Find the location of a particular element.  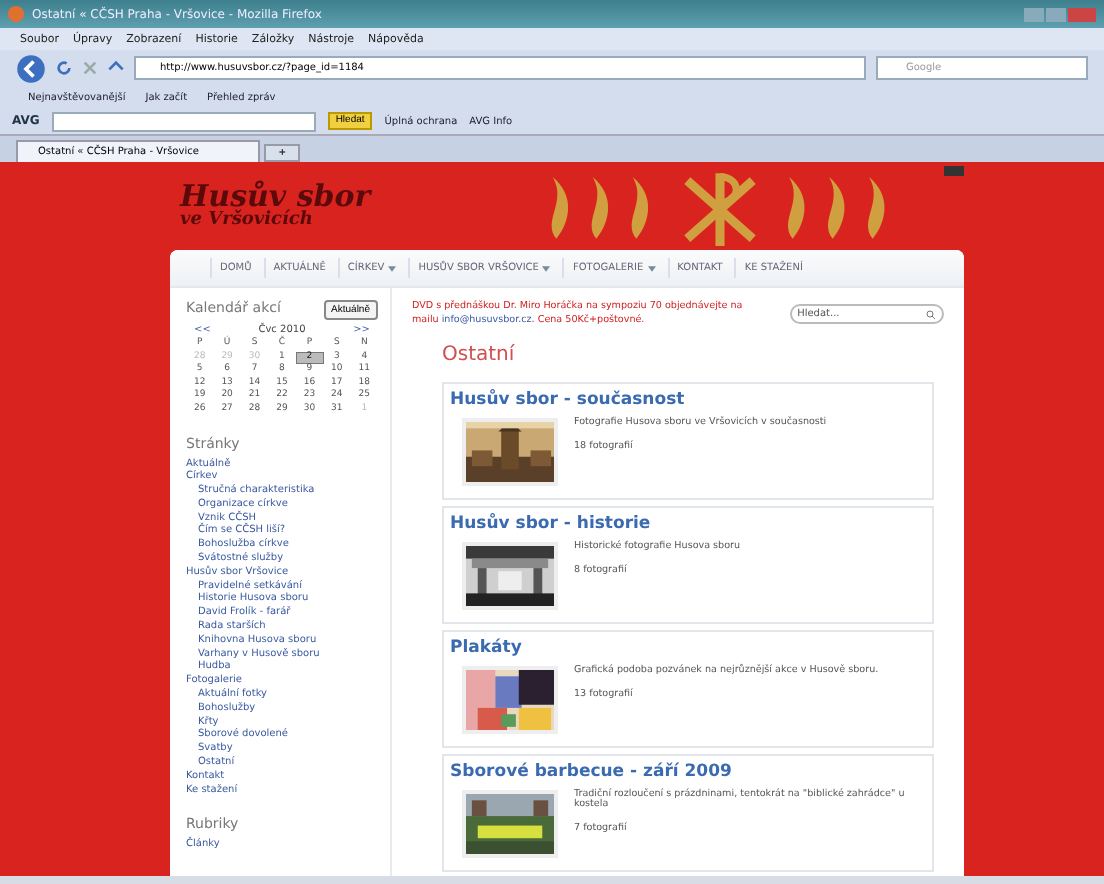

gallery-title: Husův sbor - současnost is located at coordinates (688, 400).